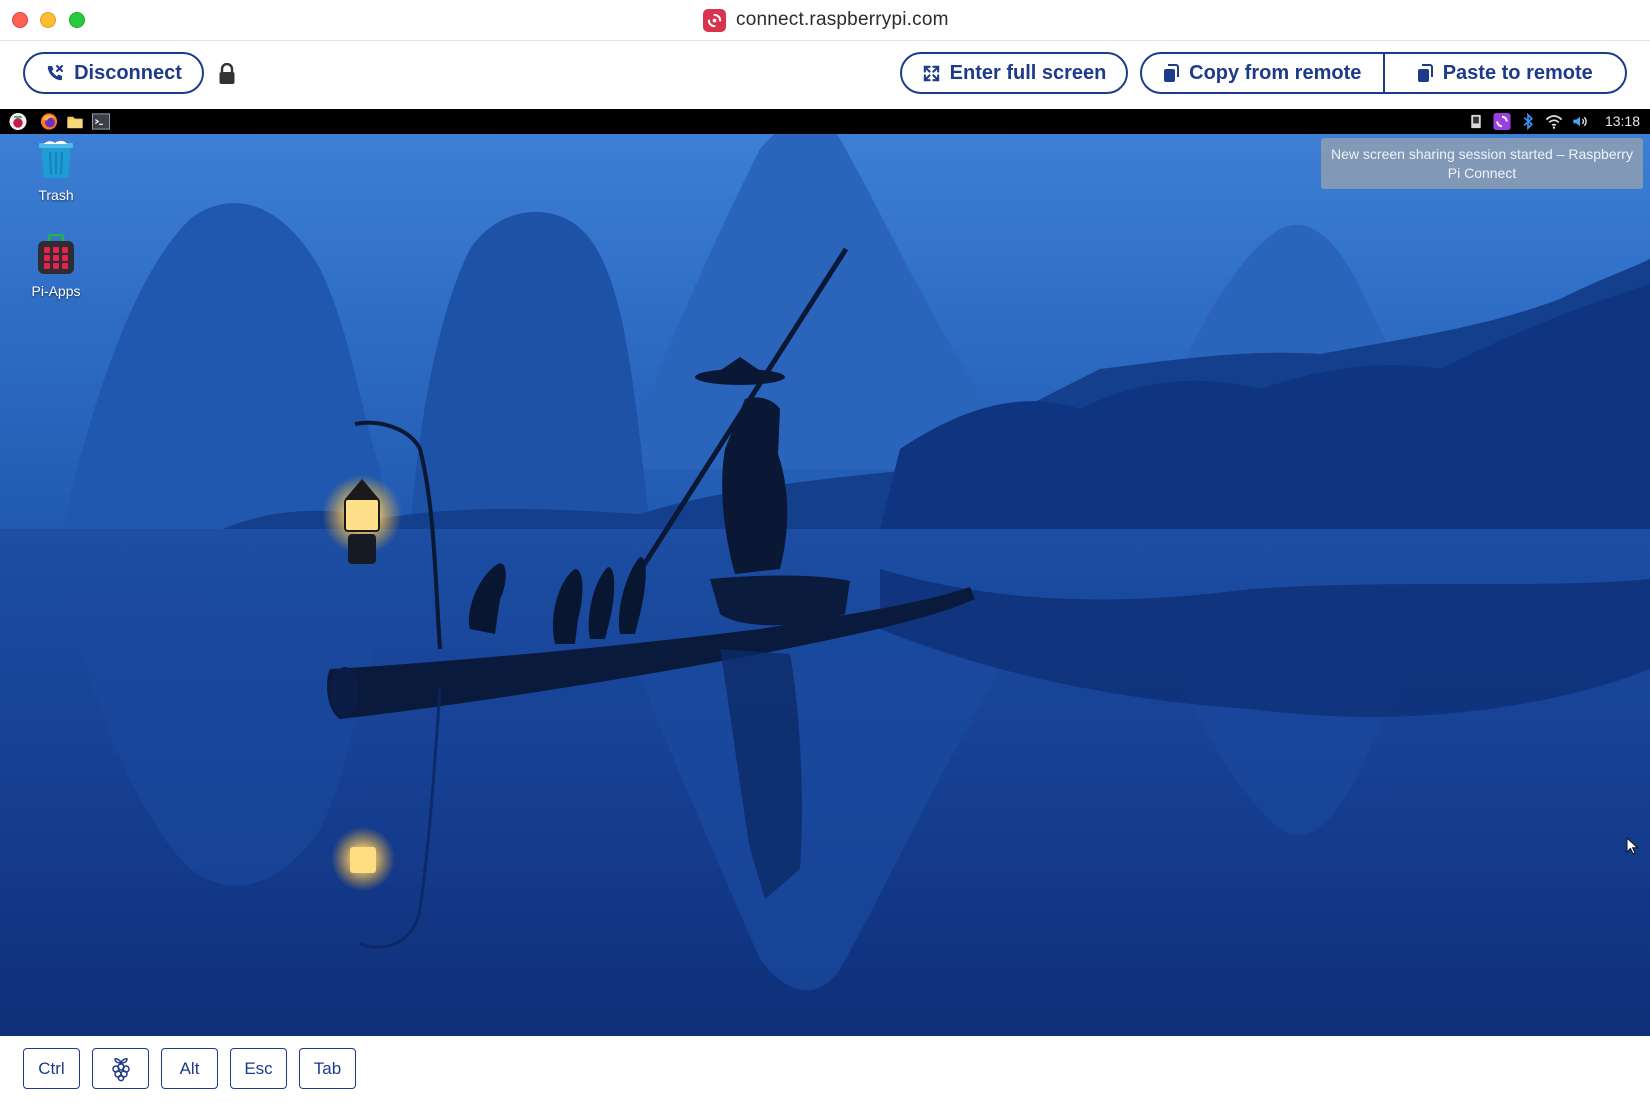  Describe the element at coordinates (1580, 121) in the screenshot. I see `volume-icon` at that location.